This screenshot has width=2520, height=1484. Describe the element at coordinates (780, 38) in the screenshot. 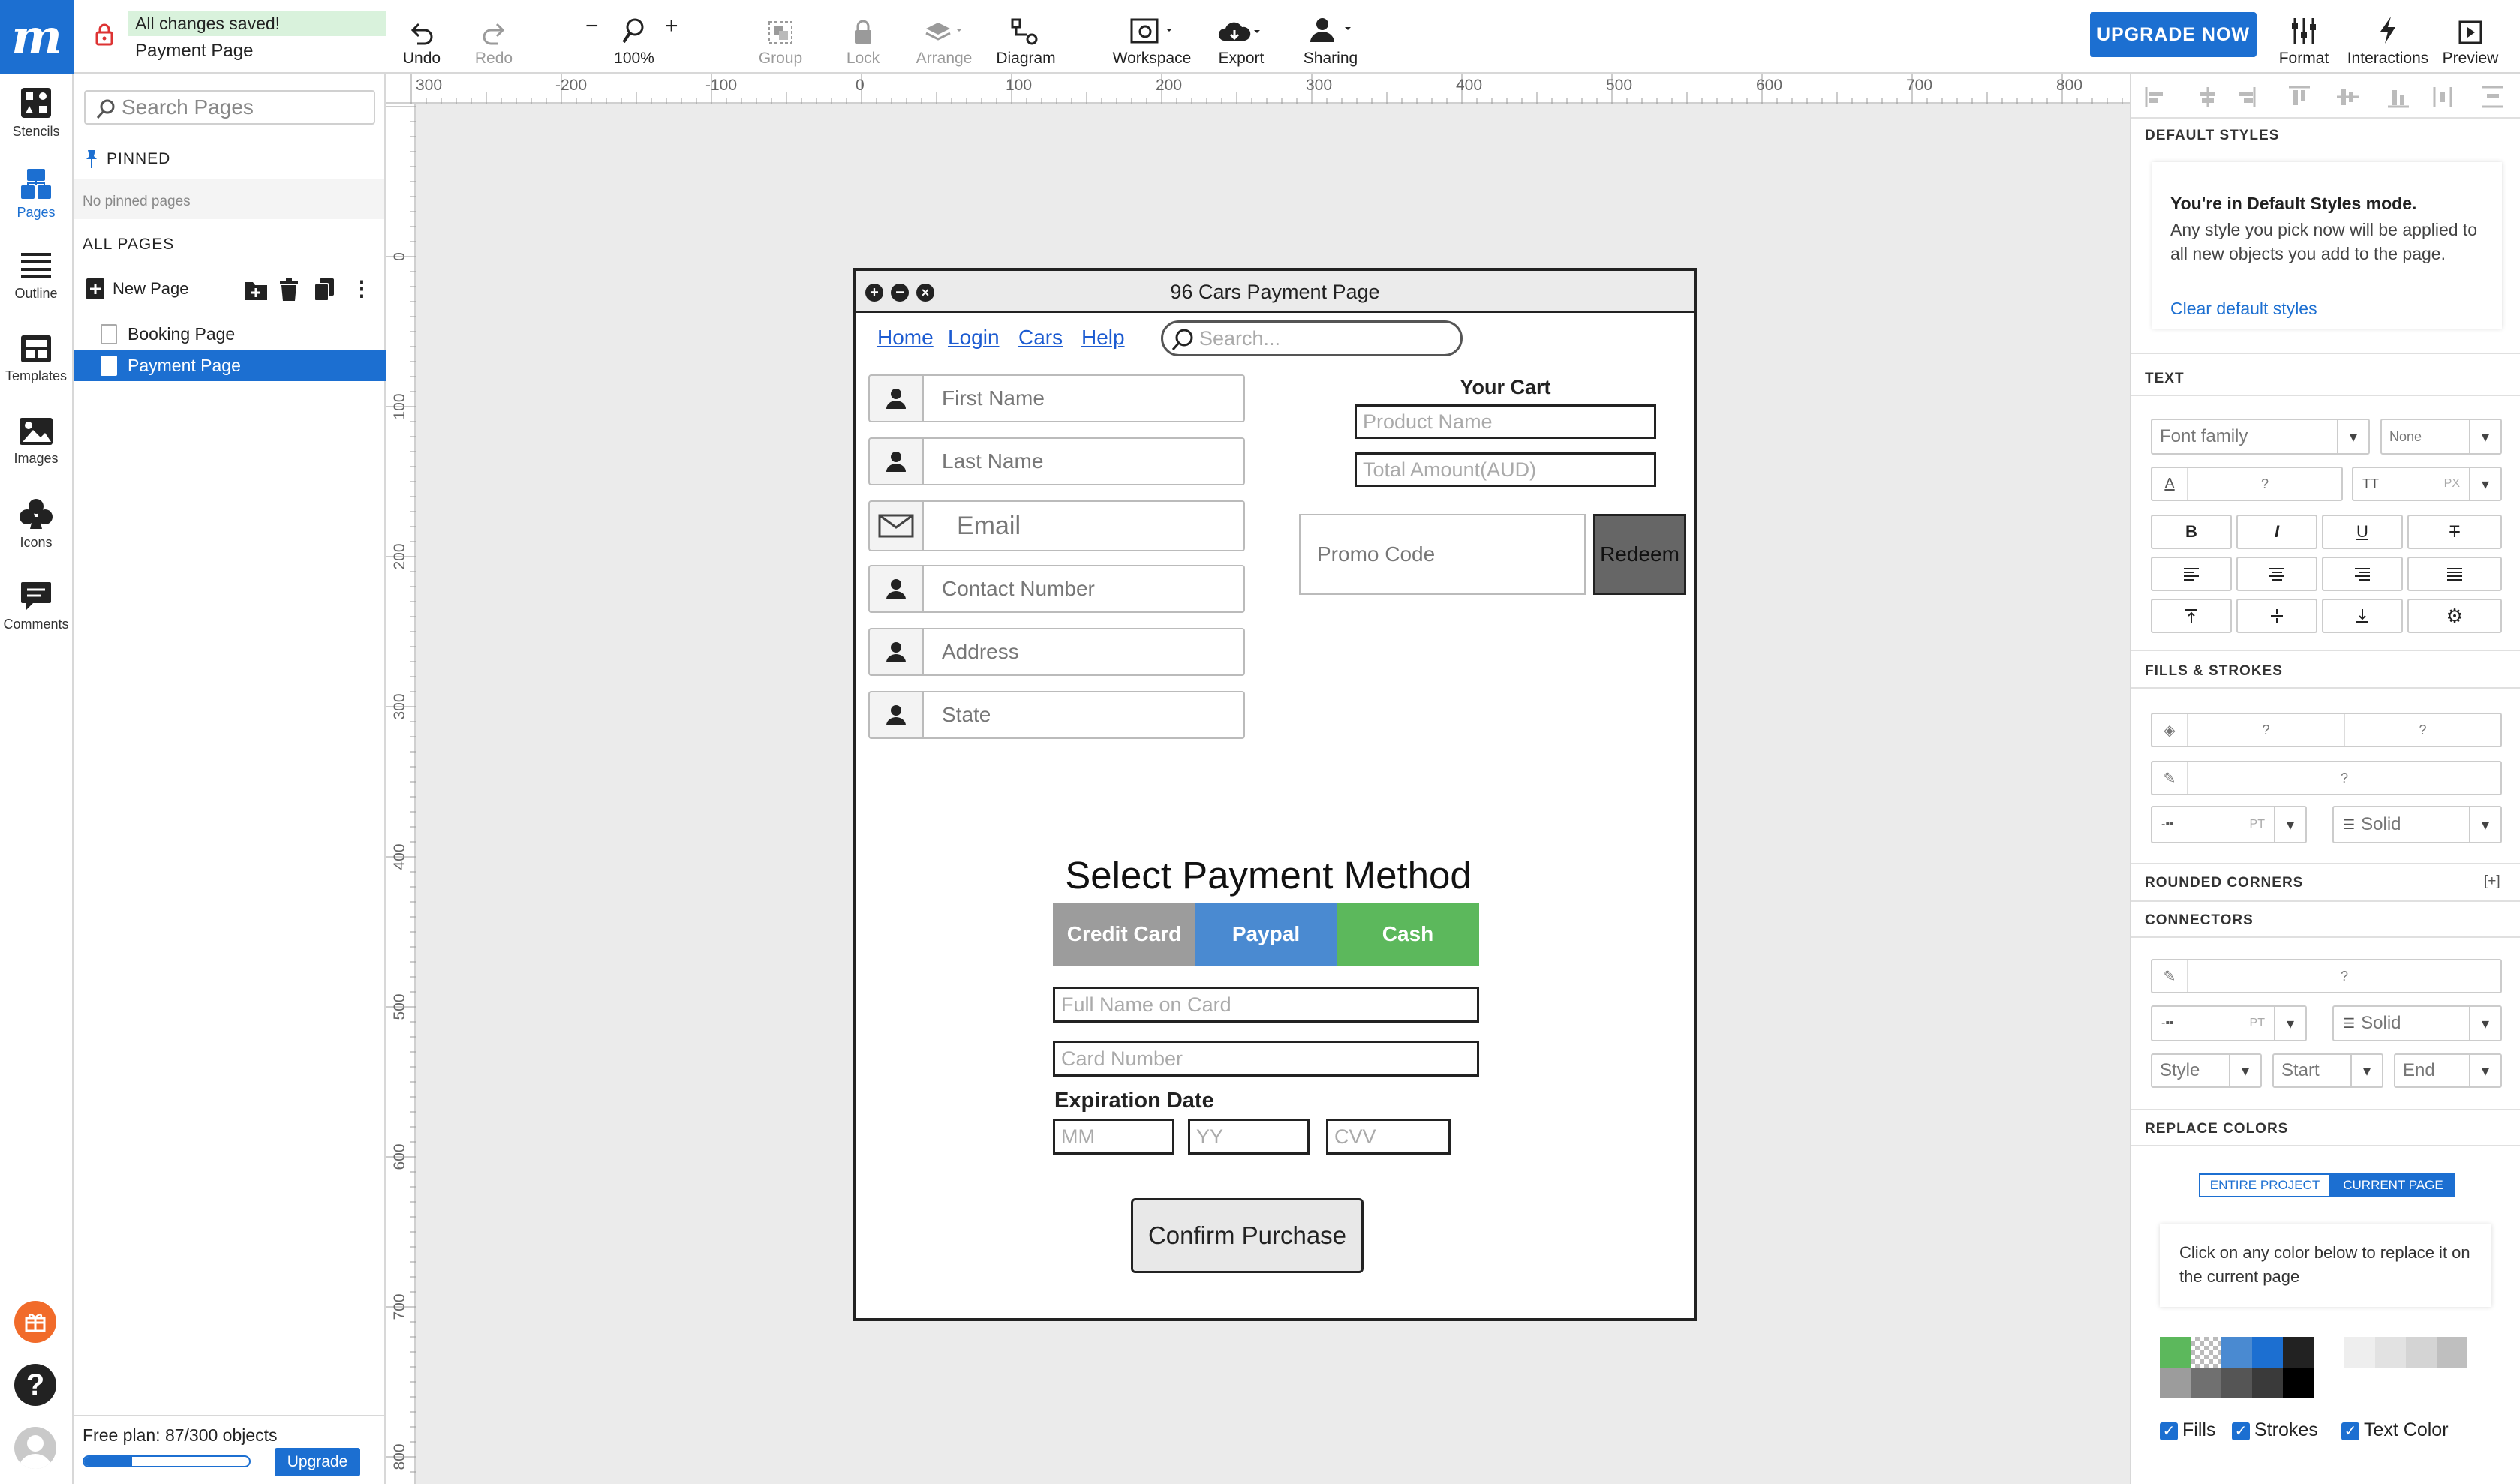

I see `group-button: Group` at that location.